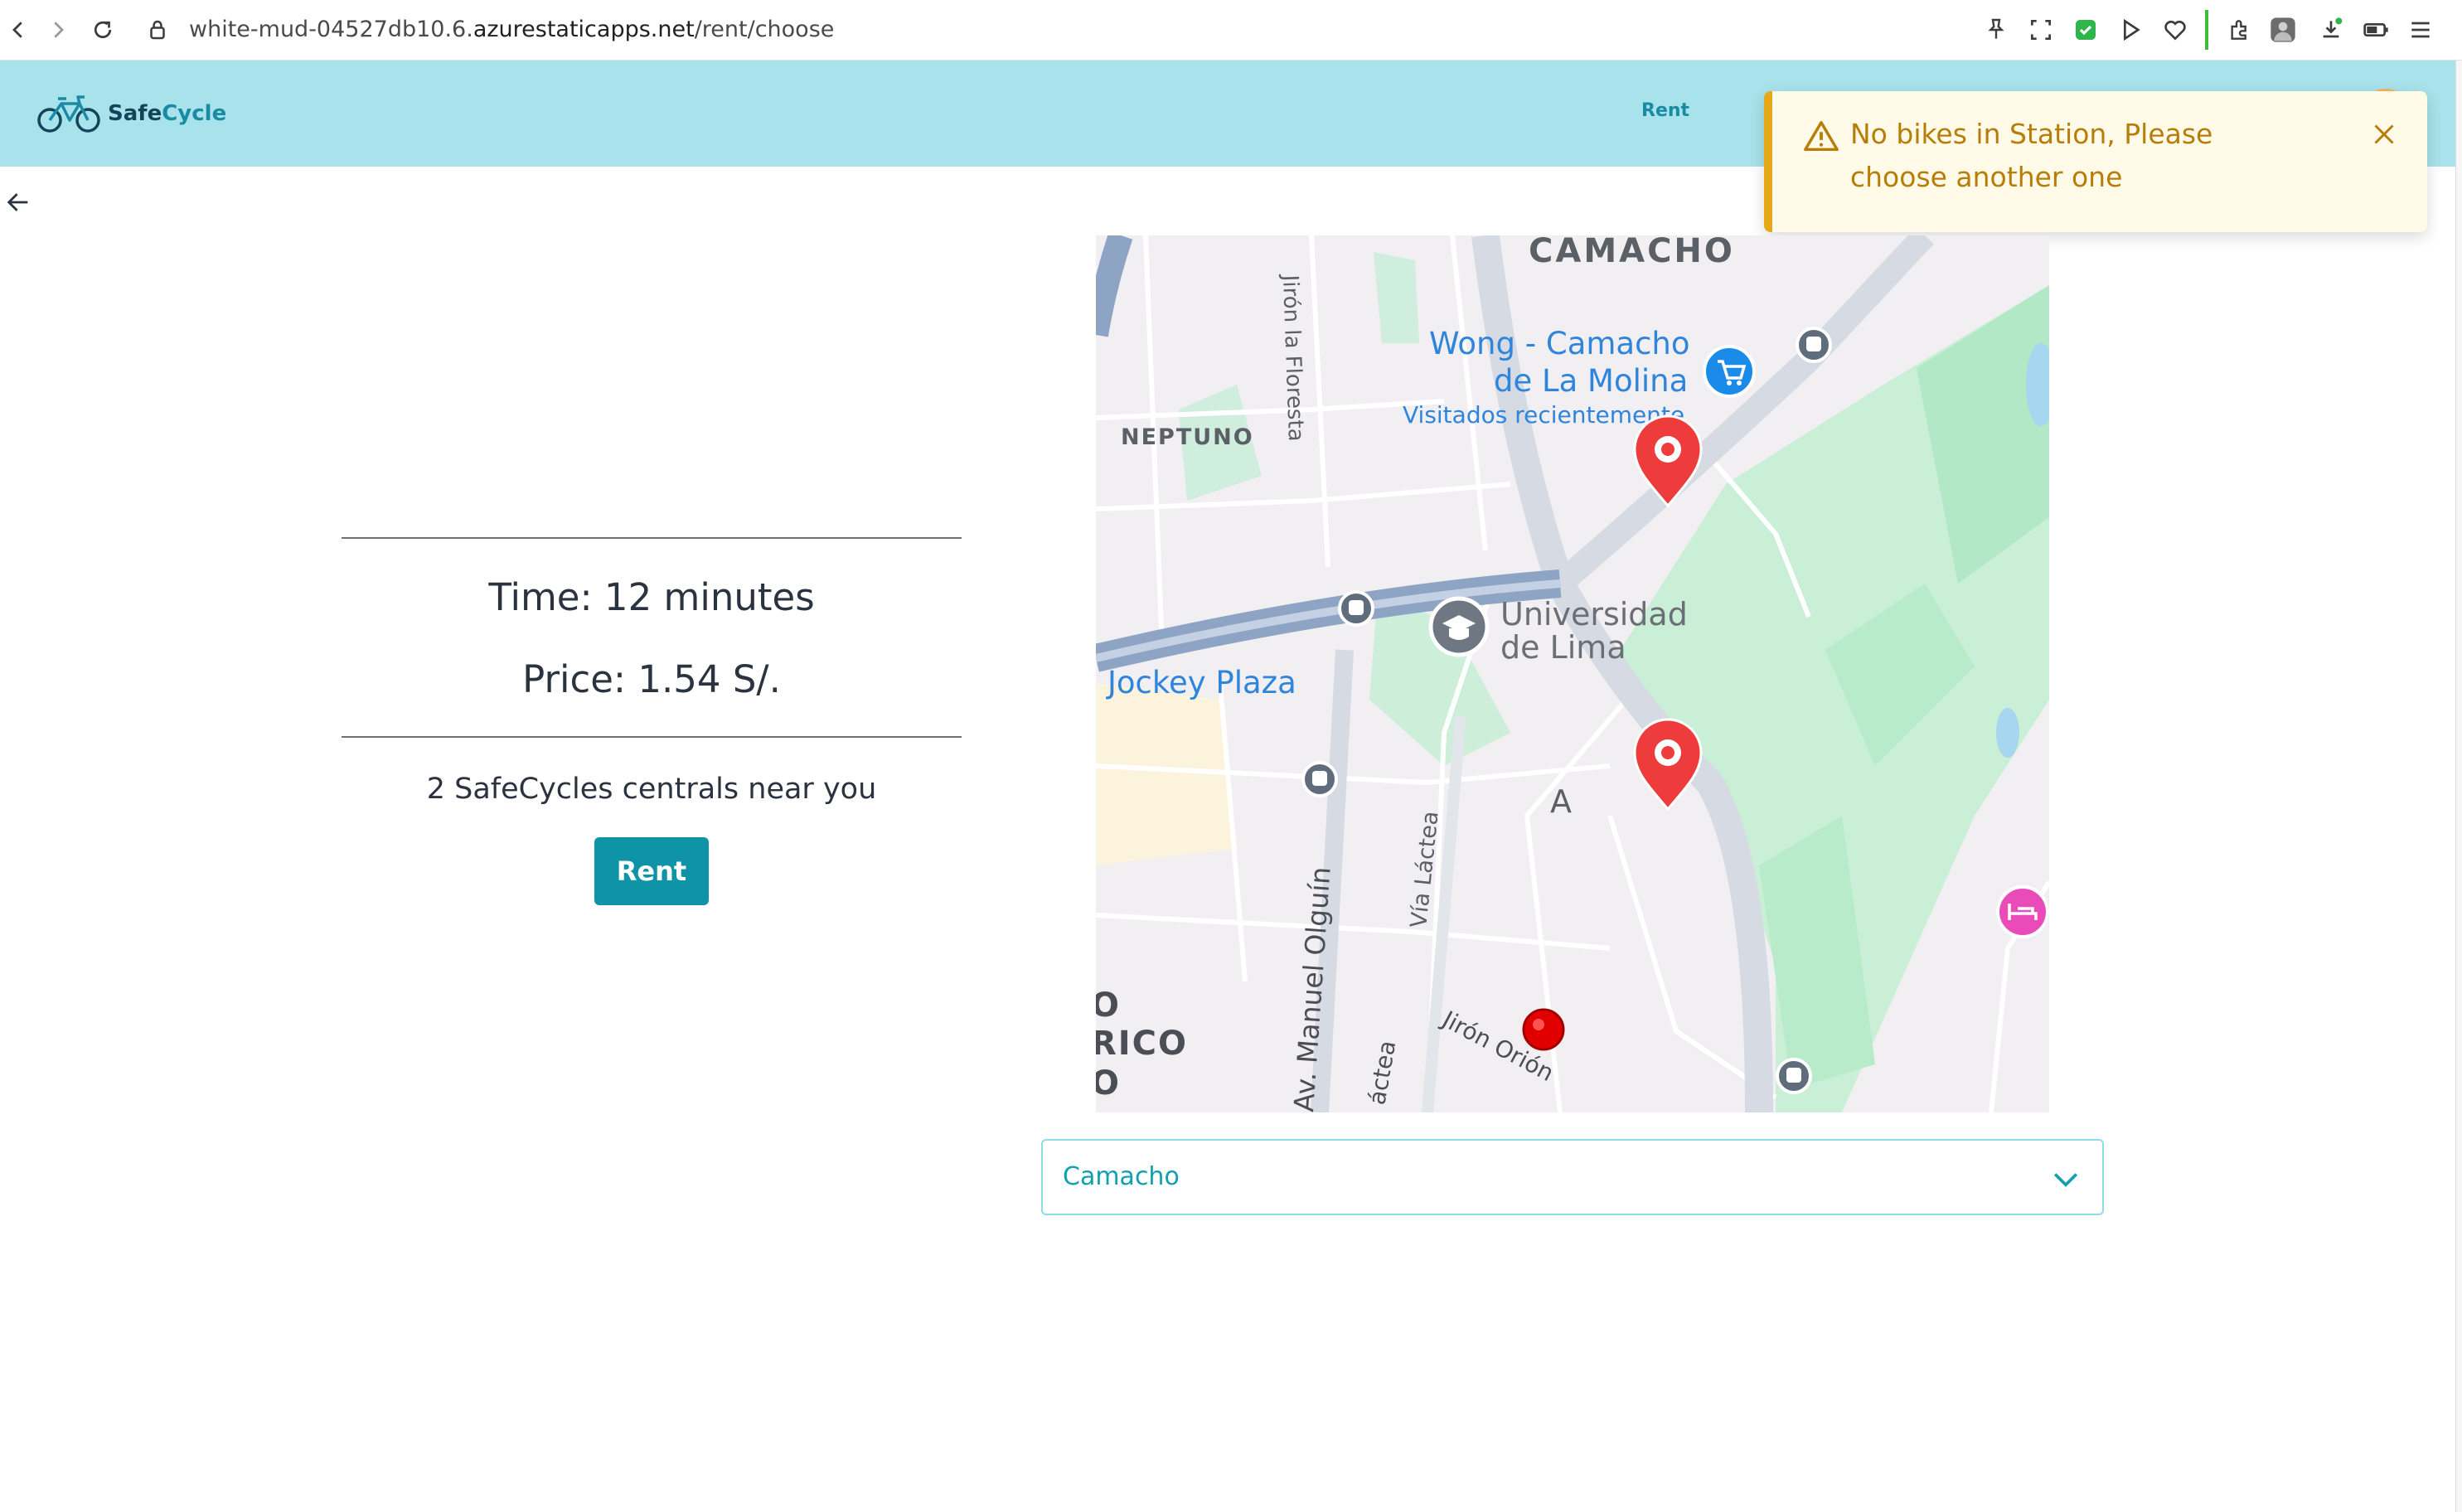  What do you see at coordinates (1121, 1176) in the screenshot?
I see `station-select-value: Camacho` at bounding box center [1121, 1176].